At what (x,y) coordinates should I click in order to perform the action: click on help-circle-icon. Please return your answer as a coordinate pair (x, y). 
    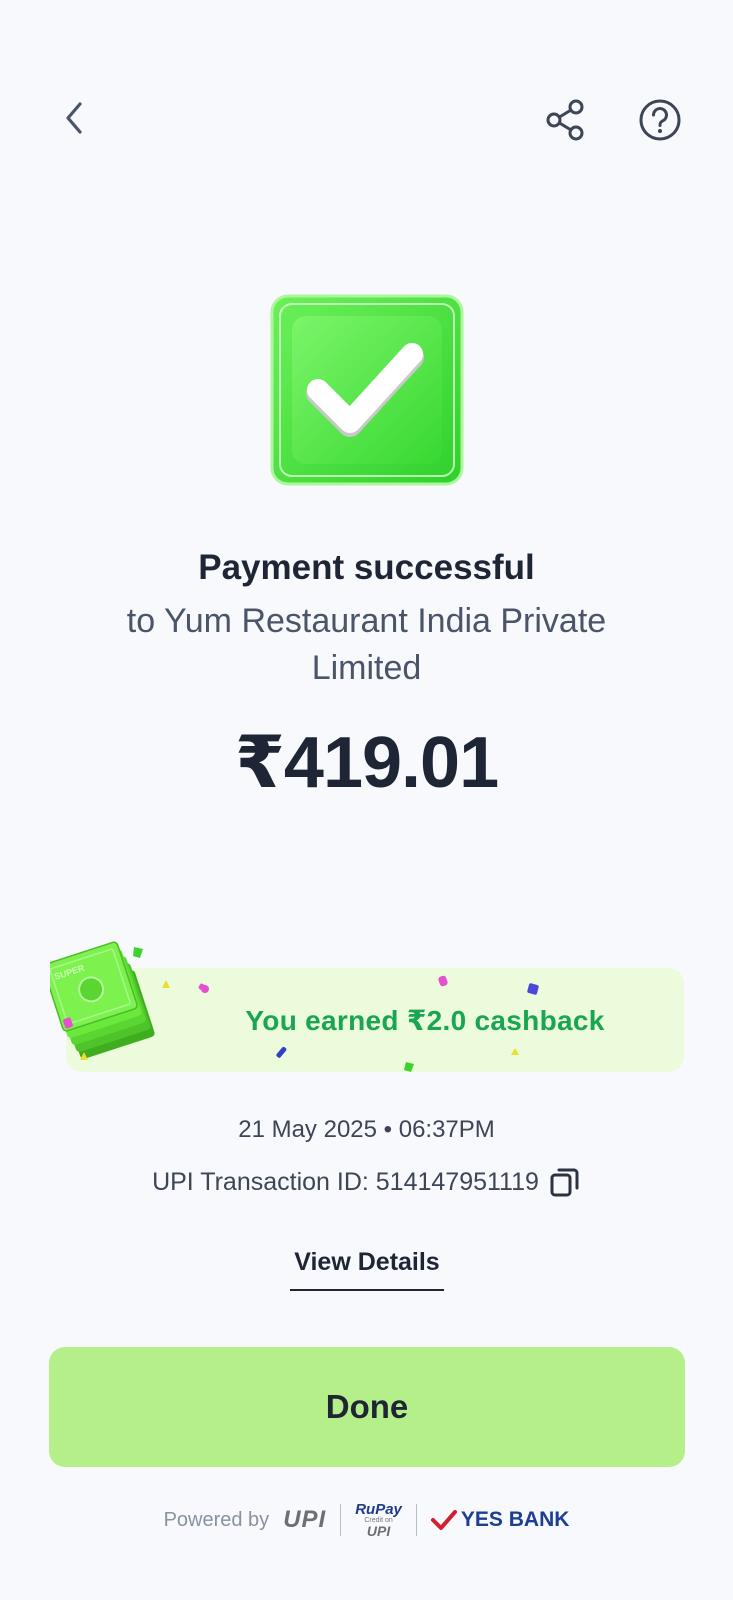
    Looking at the image, I should click on (660, 120).